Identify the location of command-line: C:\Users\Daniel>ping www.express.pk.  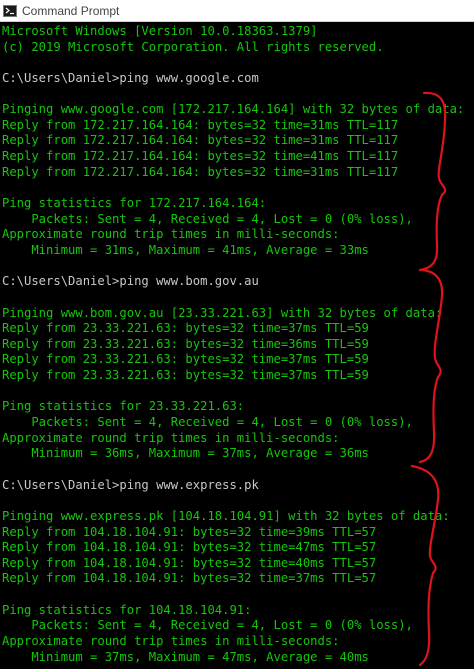
(130, 484).